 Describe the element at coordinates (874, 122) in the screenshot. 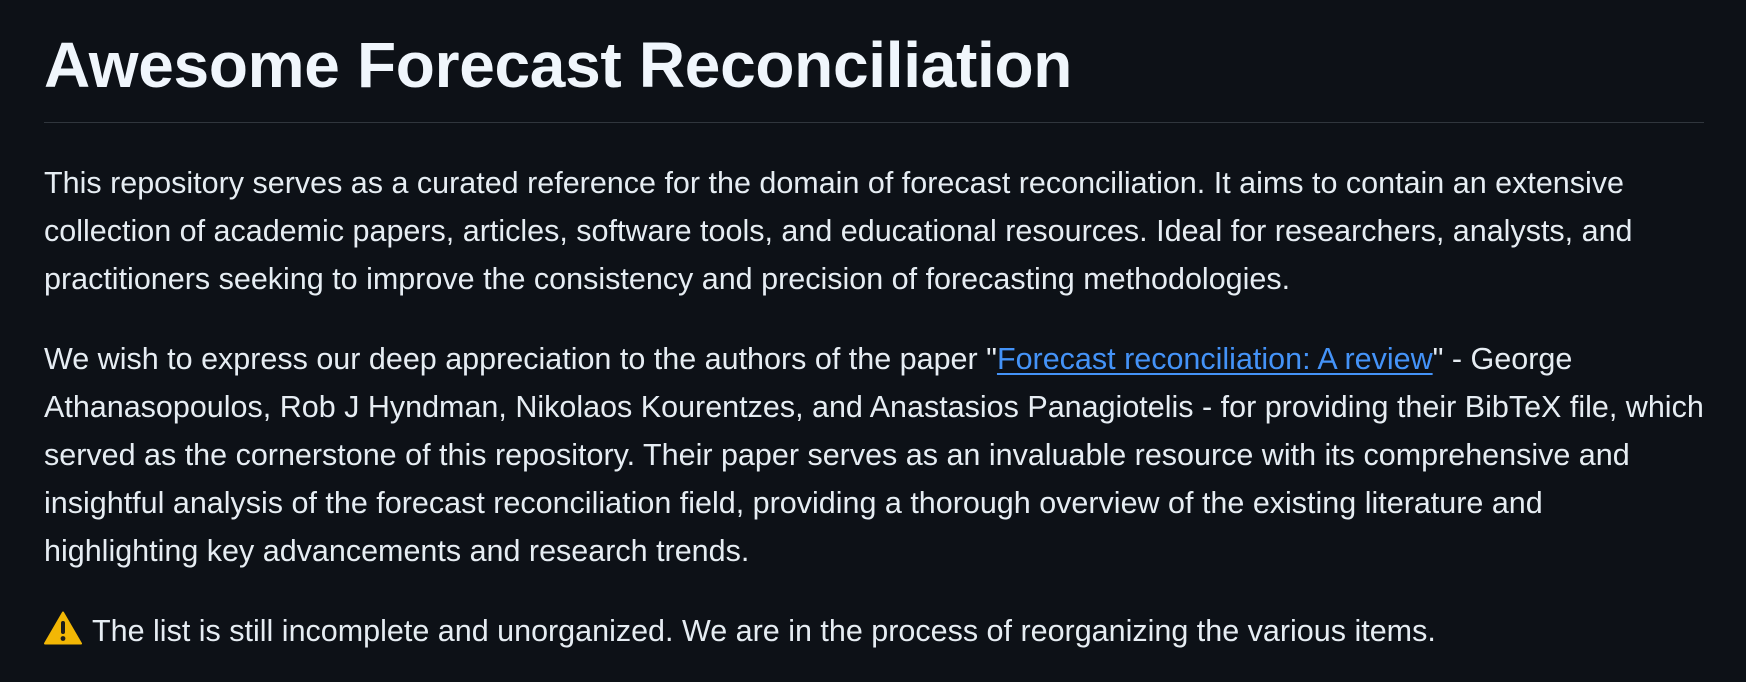

I see `title-divider` at that location.